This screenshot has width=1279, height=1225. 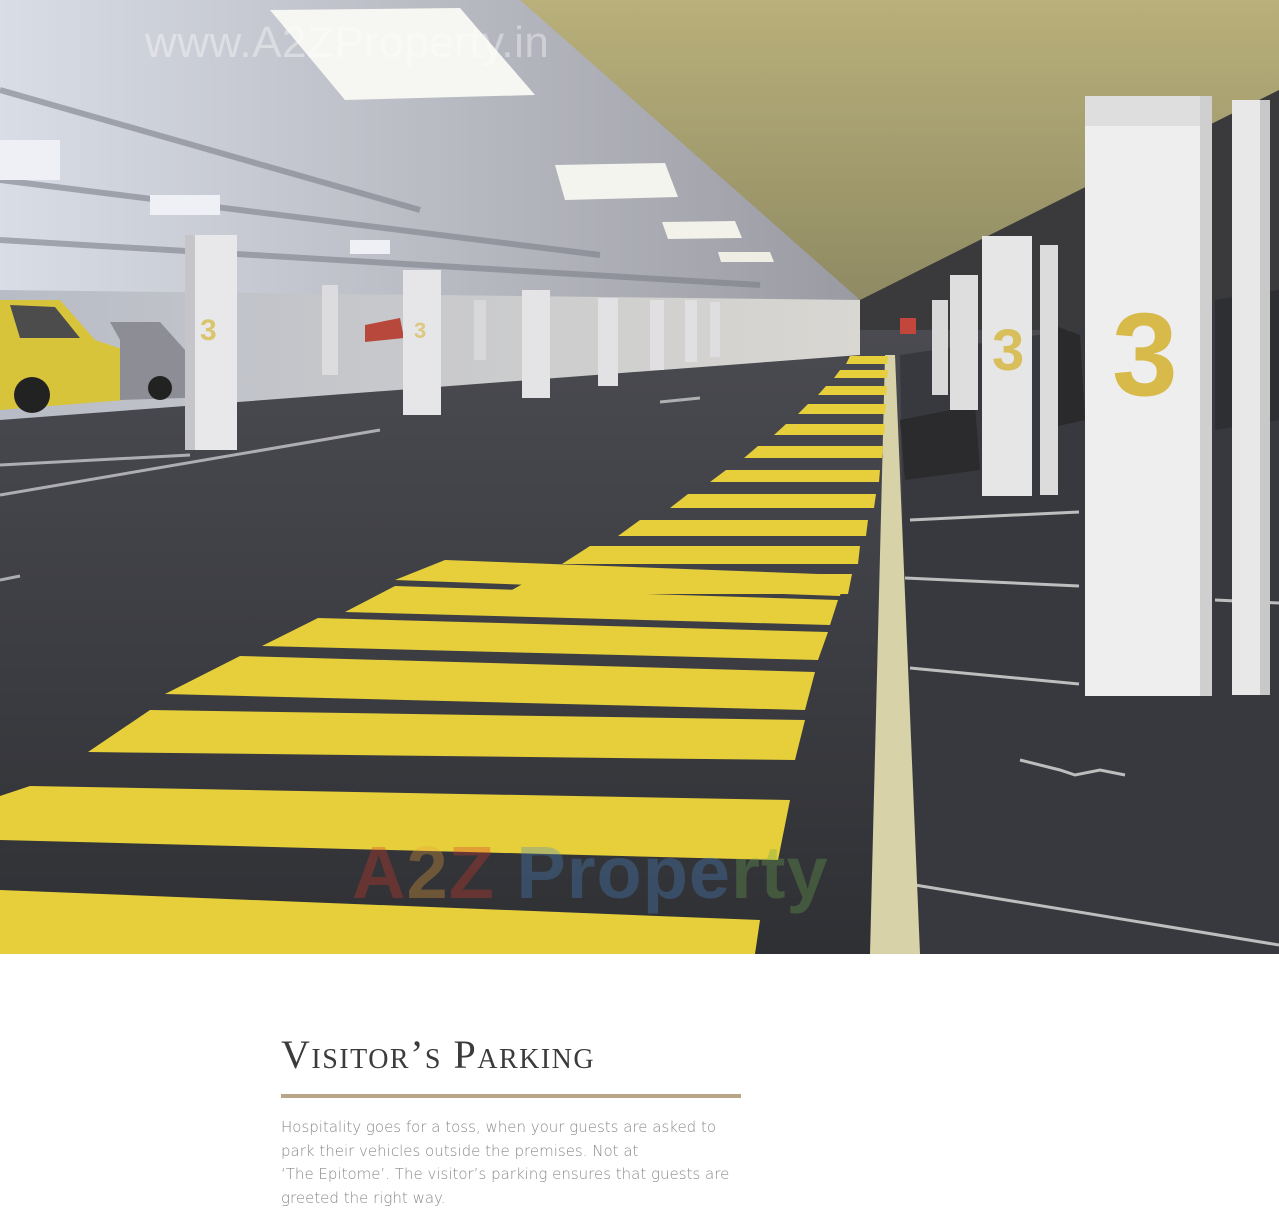 What do you see at coordinates (347, 42) in the screenshot?
I see `watermark-url: www.A2ZProperty.in` at bounding box center [347, 42].